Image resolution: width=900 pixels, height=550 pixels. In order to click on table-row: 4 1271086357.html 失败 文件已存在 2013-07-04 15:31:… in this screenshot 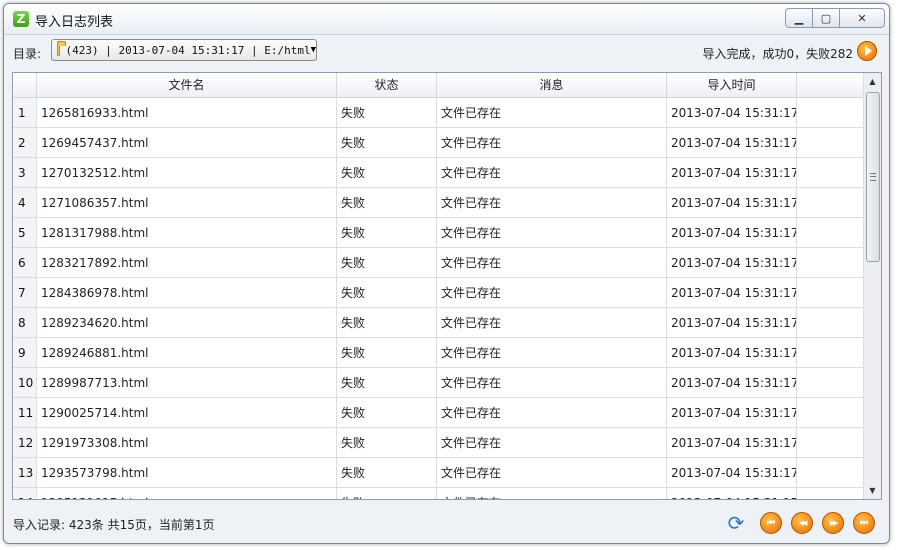, I will do `click(439, 203)`.